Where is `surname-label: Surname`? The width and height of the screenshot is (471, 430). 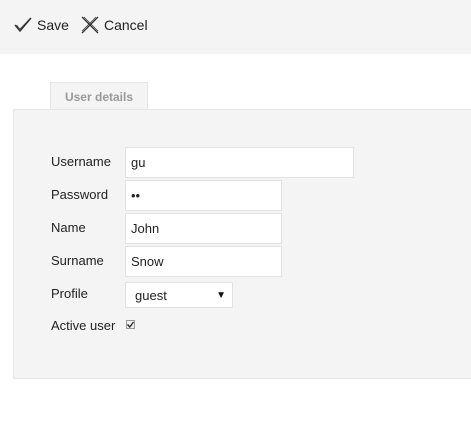
surname-label: Surname is located at coordinates (77, 260).